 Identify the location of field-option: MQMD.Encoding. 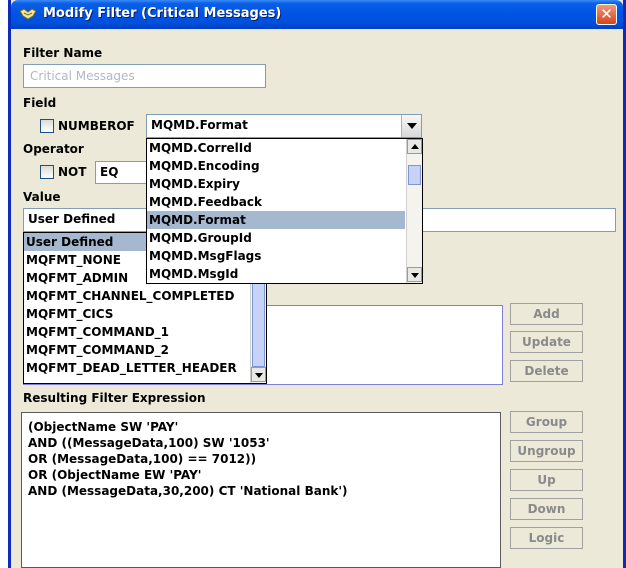
(276, 166).